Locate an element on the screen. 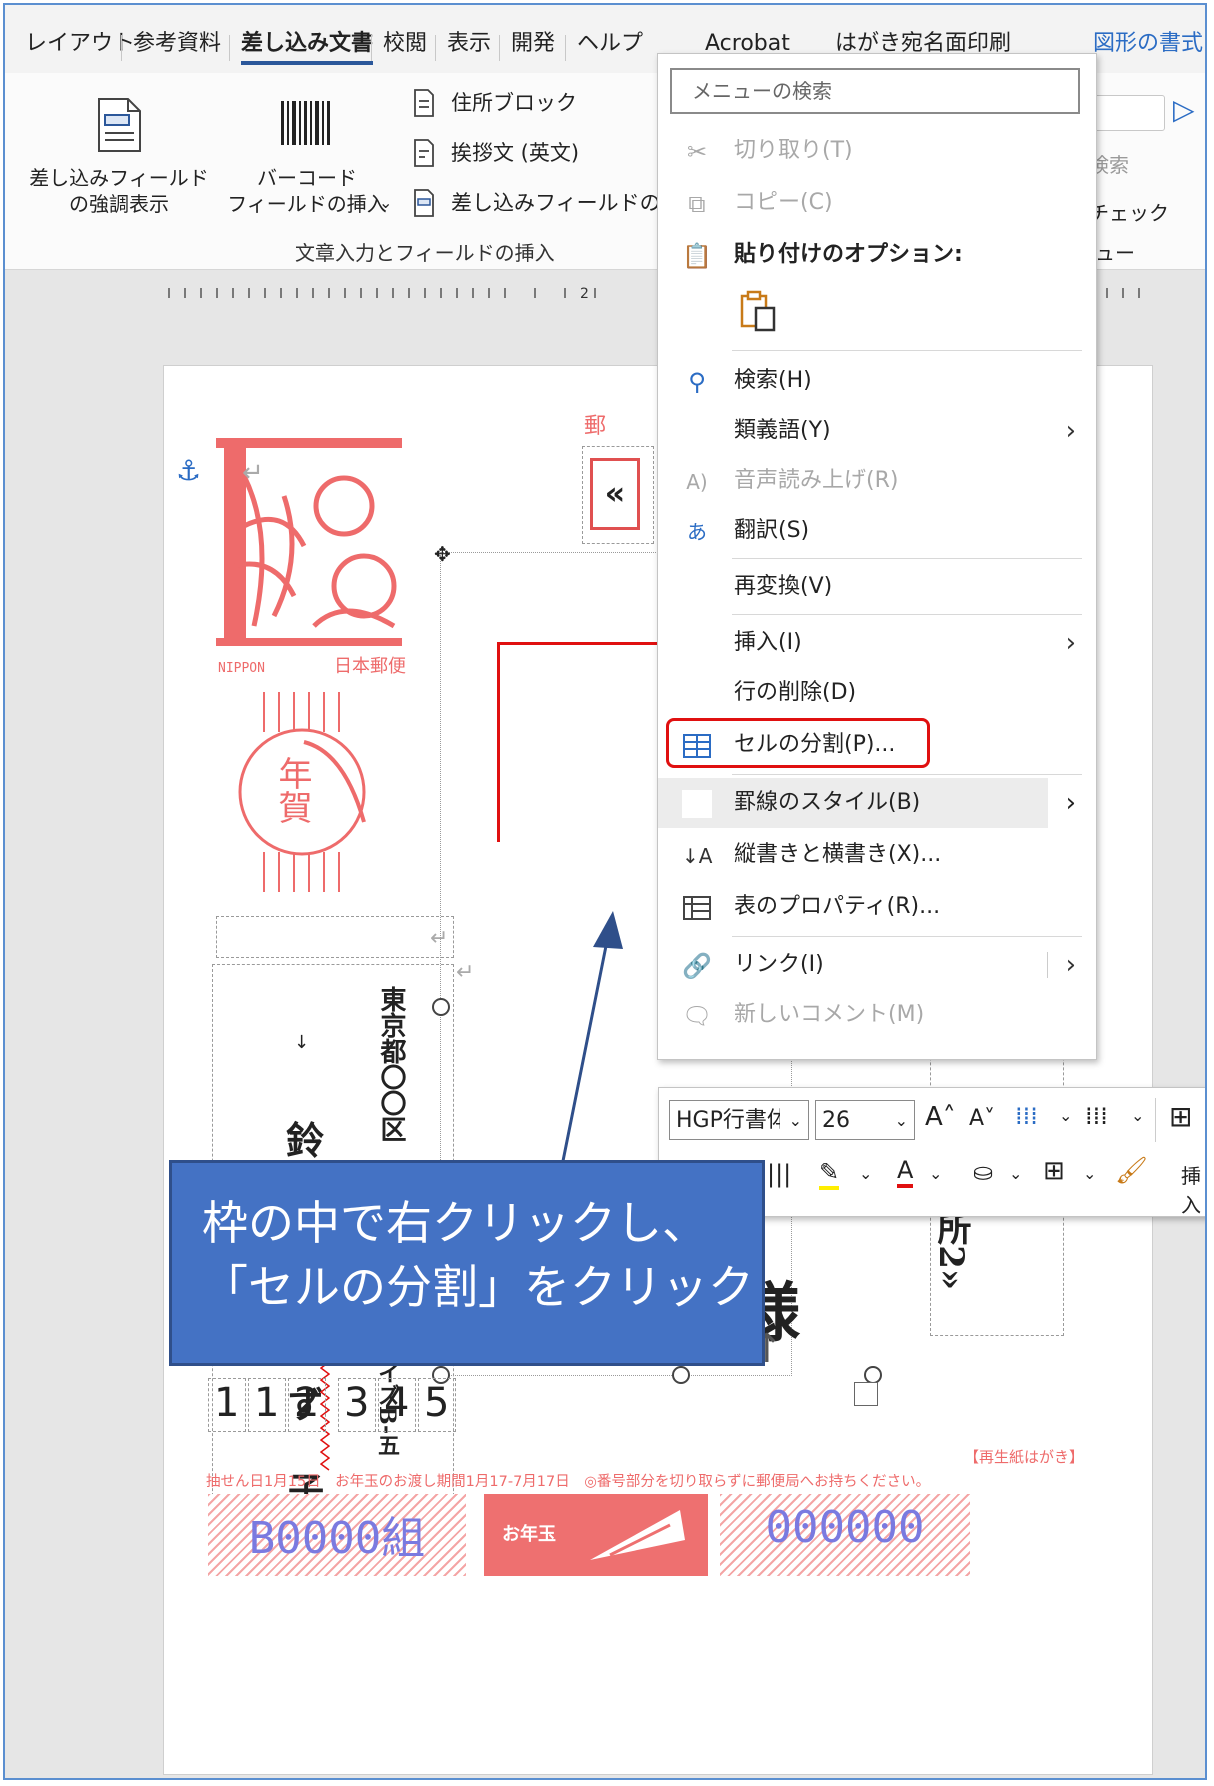 Image resolution: width=1214 pixels, height=1786 pixels. postal-label: 郵 is located at coordinates (595, 426).